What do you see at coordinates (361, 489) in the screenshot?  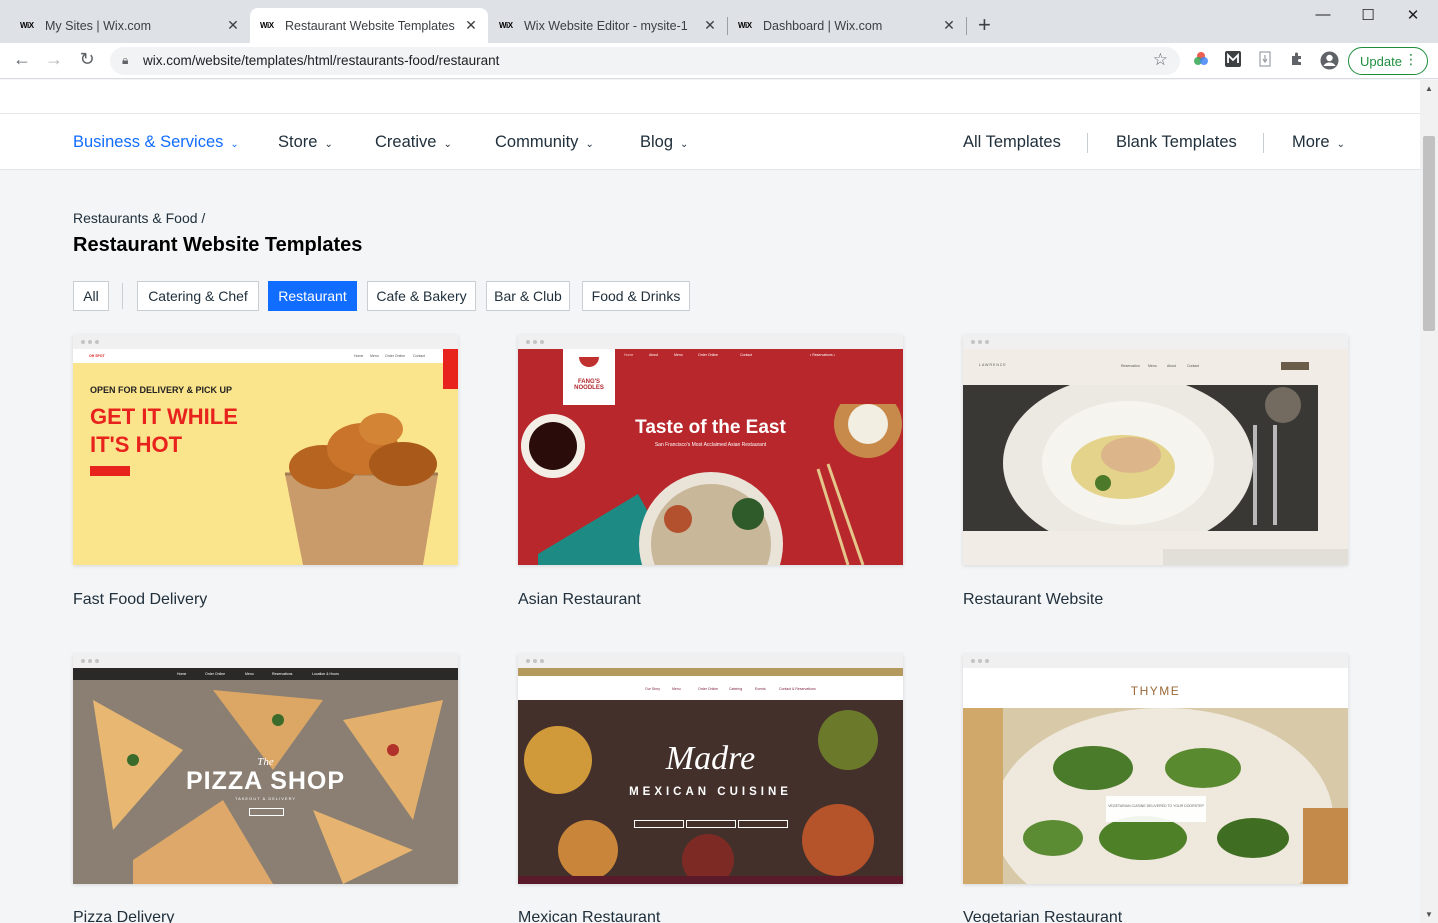 I see `fried-chicken-bucket-icon` at bounding box center [361, 489].